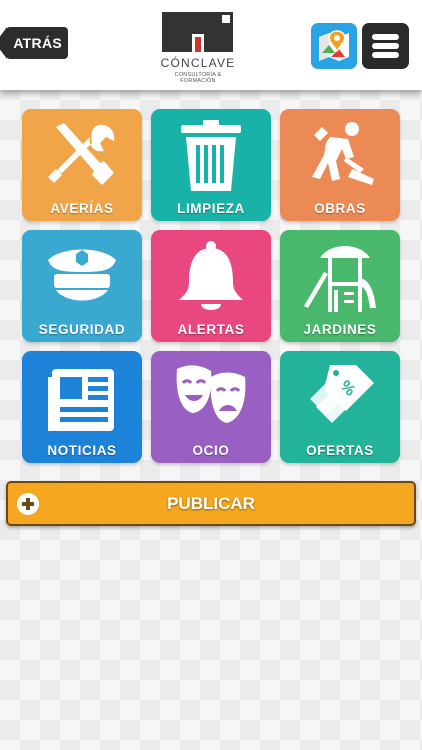  Describe the element at coordinates (340, 450) in the screenshot. I see `category-label: OFERTAS` at that location.